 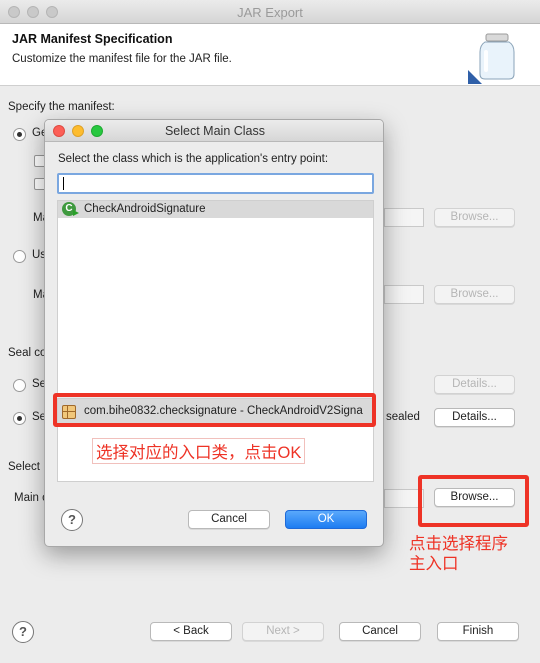 I want to click on use-existing-manifest-radio, so click(x=19, y=256).